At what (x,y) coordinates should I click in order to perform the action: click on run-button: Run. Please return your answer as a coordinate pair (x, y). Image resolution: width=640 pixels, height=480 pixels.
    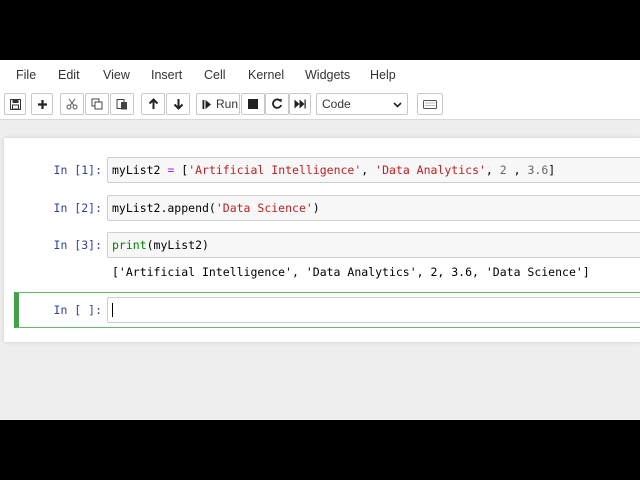
    Looking at the image, I should click on (218, 104).